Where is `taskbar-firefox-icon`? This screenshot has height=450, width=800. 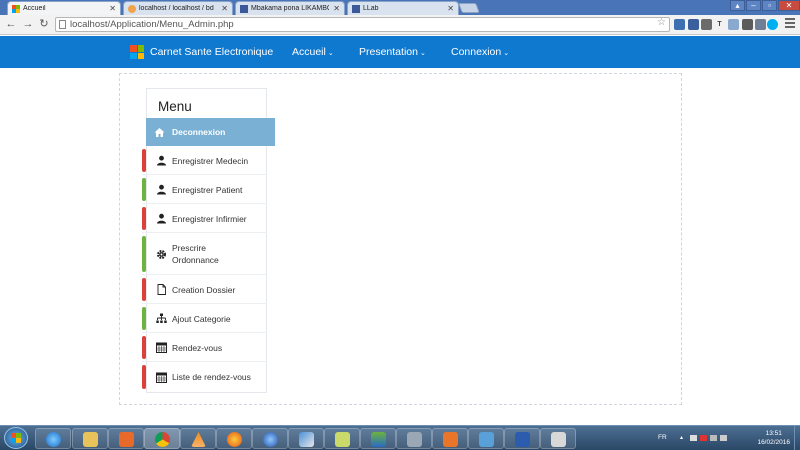
taskbar-firefox-icon is located at coordinates (234, 438).